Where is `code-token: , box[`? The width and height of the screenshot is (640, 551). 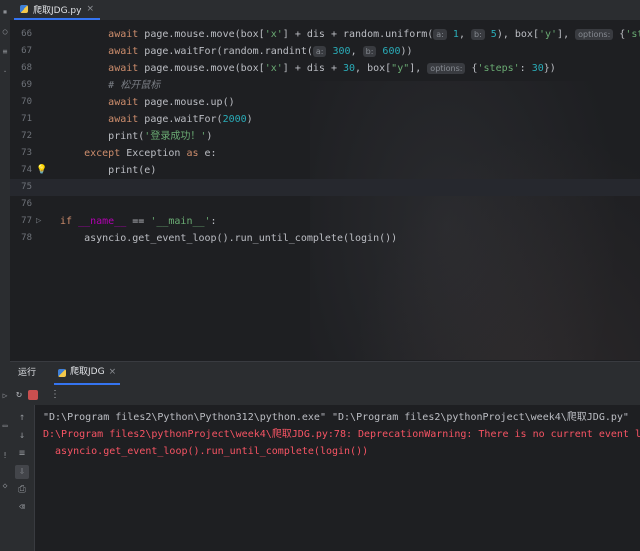
code-token: , box[ is located at coordinates (373, 68).